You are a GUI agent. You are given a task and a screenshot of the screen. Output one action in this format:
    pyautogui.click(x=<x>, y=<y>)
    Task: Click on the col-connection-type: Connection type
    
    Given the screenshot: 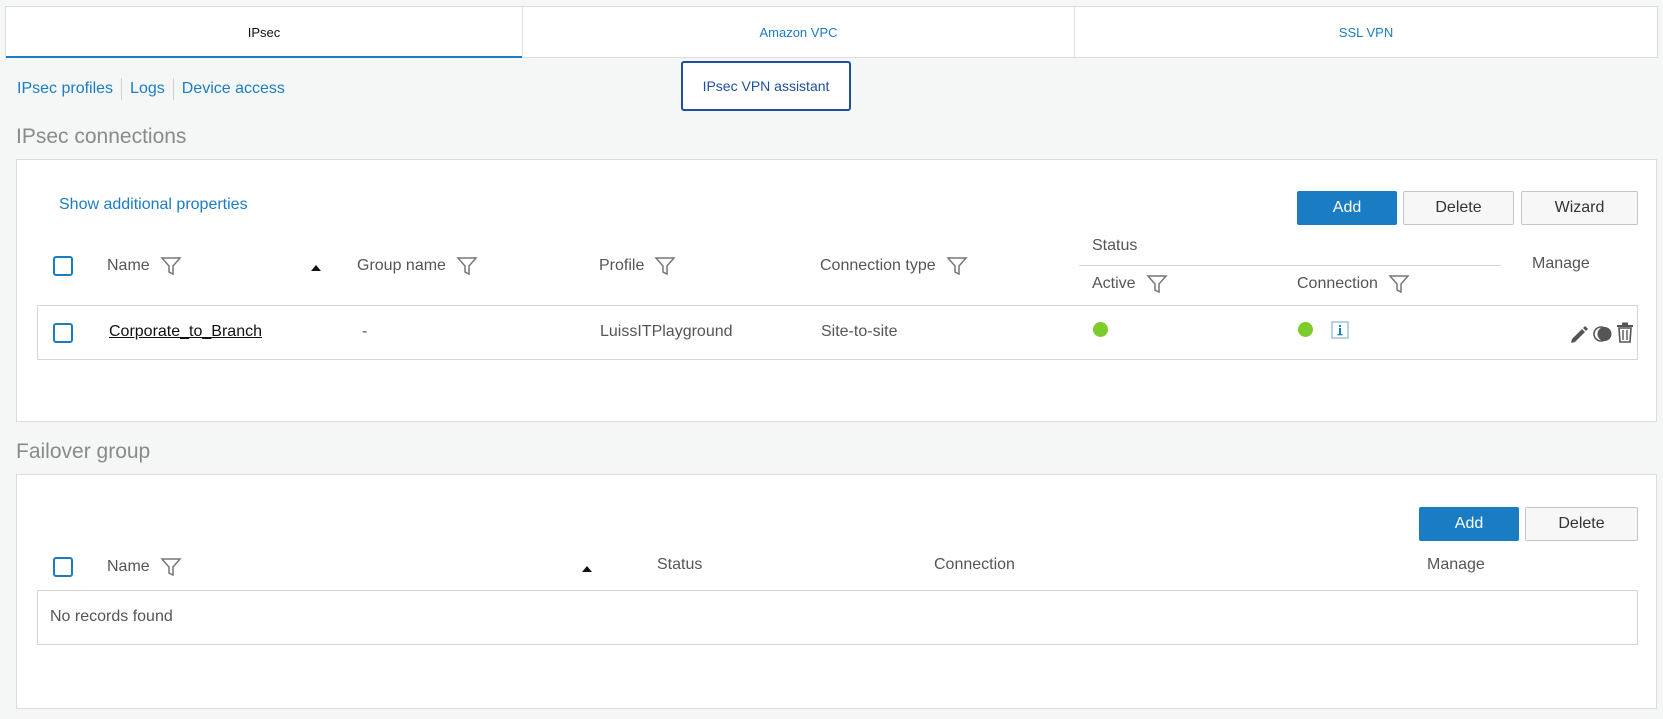 What is the action you would take?
    pyautogui.click(x=894, y=266)
    